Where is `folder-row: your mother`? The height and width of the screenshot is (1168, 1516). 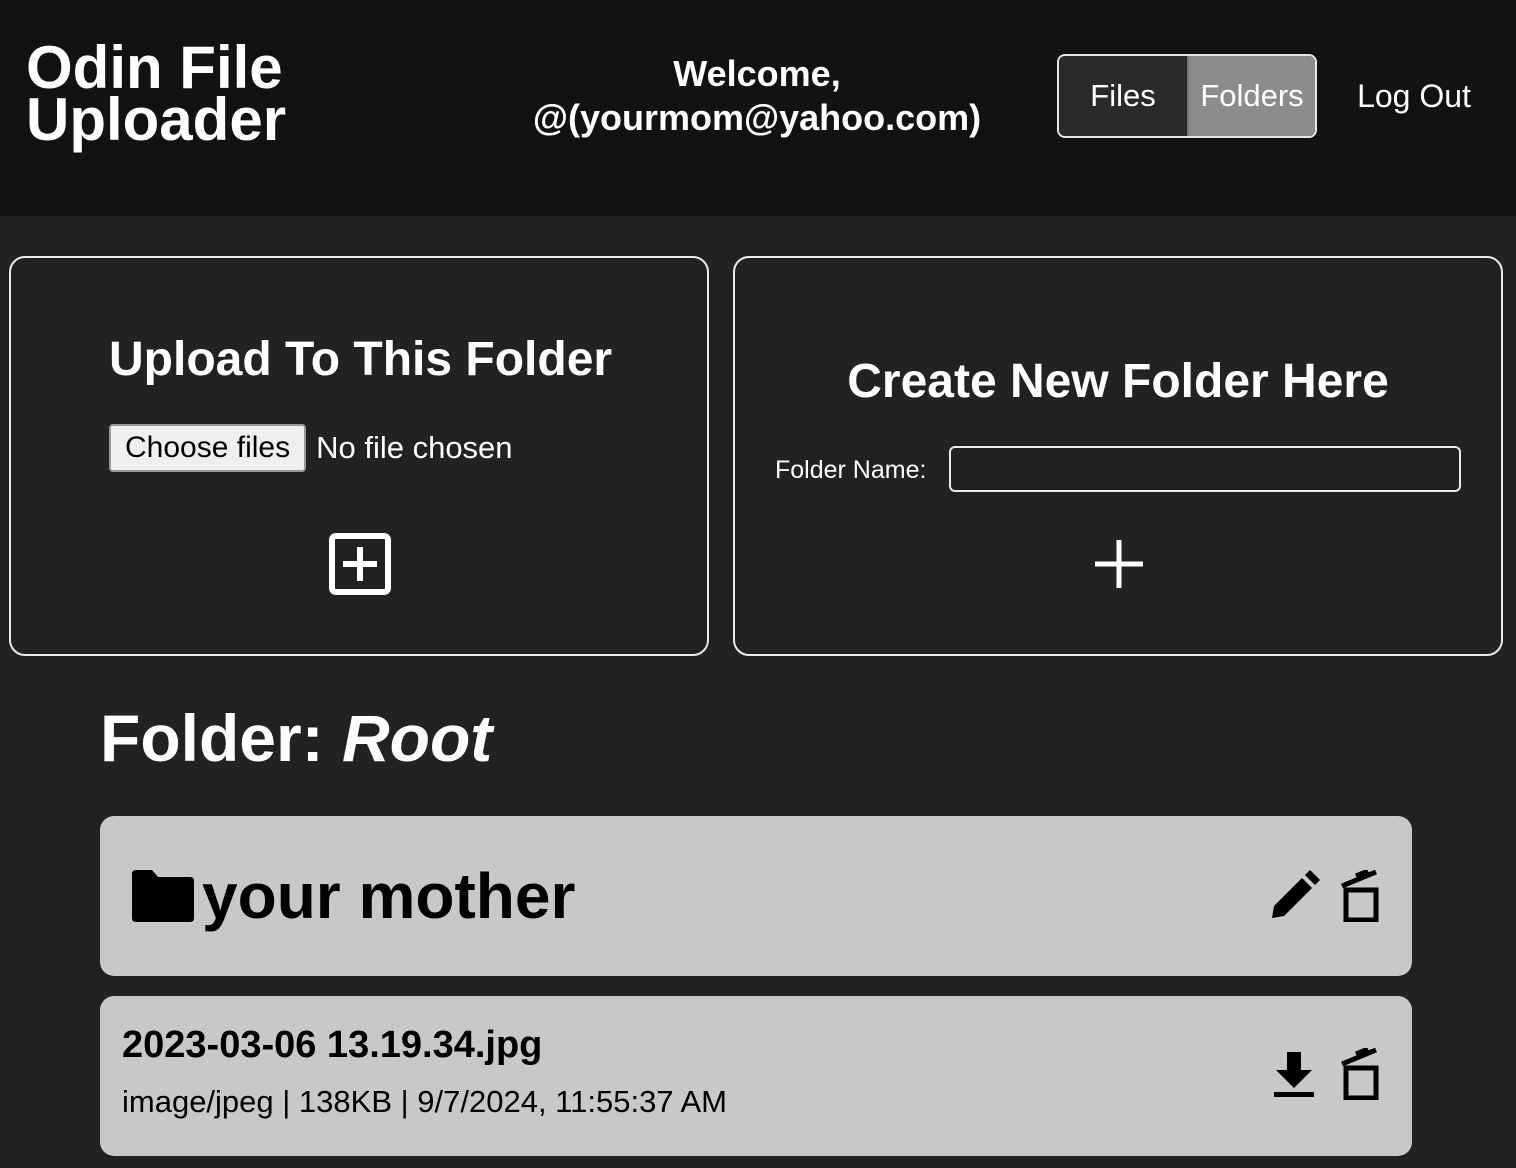
folder-row: your mother is located at coordinates (756, 896).